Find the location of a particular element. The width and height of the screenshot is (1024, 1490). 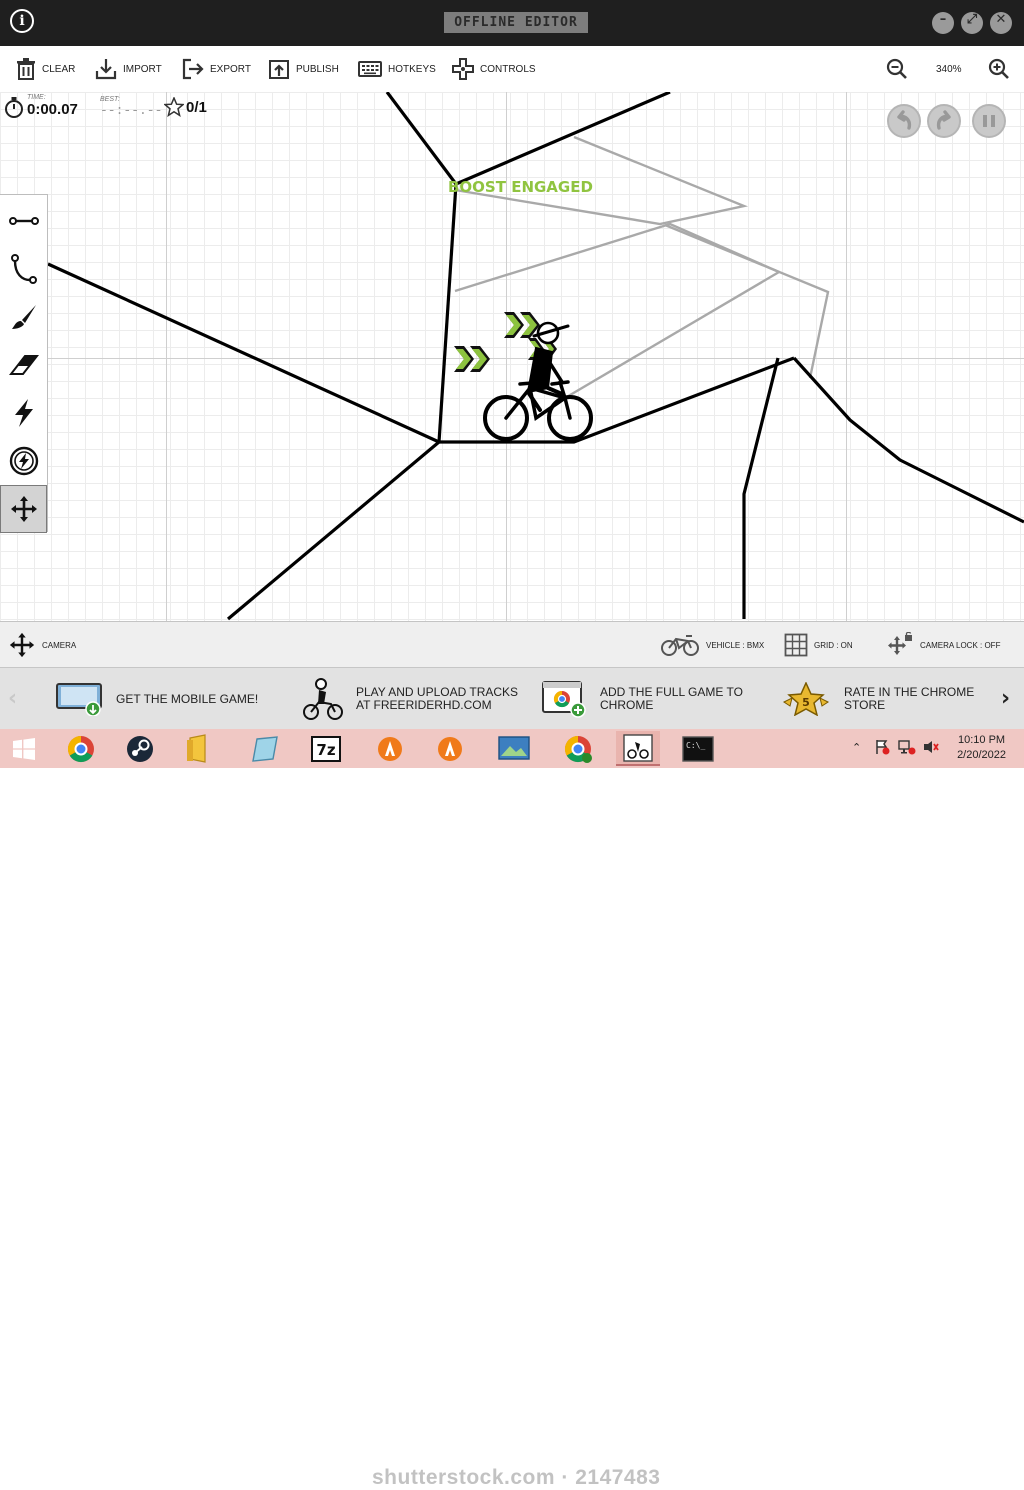

pause-icon is located at coordinates (989, 121).